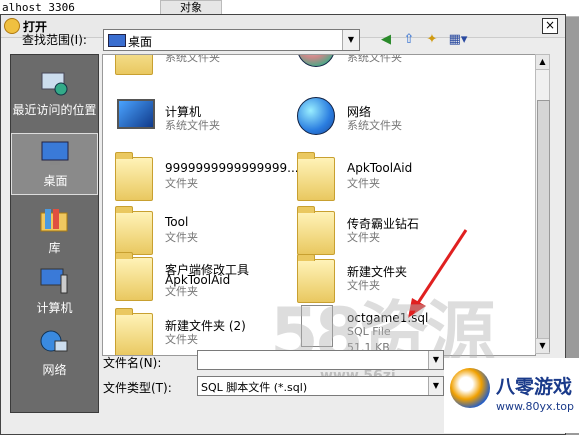 The image size is (579, 435). What do you see at coordinates (133, 66) in the screenshot?
I see `user-folder-icon` at bounding box center [133, 66].